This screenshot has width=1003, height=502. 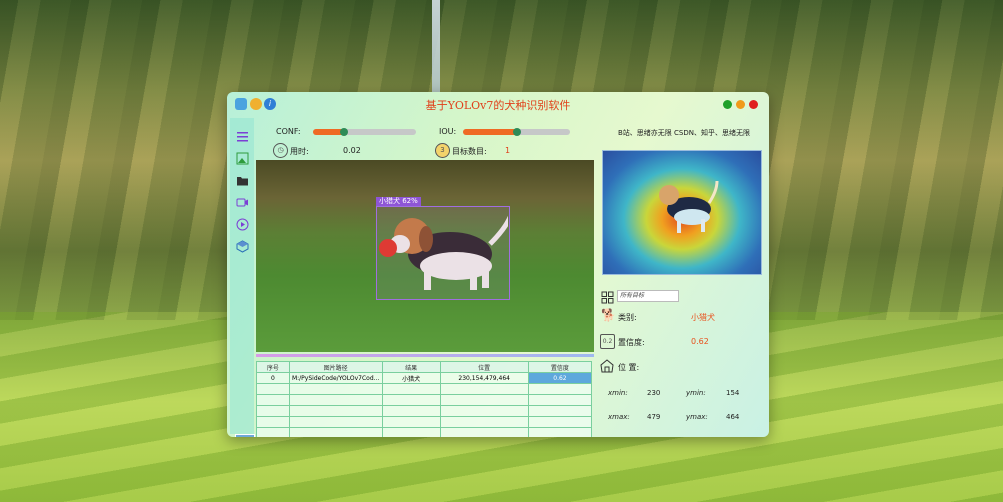 What do you see at coordinates (343, 132) in the screenshot?
I see `conf-slider-handle` at bounding box center [343, 132].